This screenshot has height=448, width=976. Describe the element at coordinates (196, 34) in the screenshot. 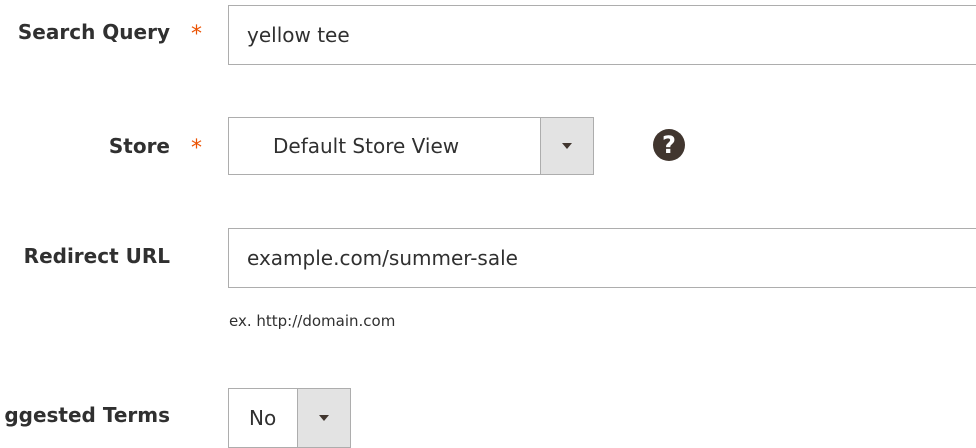

I see `search-query-required-mark: *` at that location.